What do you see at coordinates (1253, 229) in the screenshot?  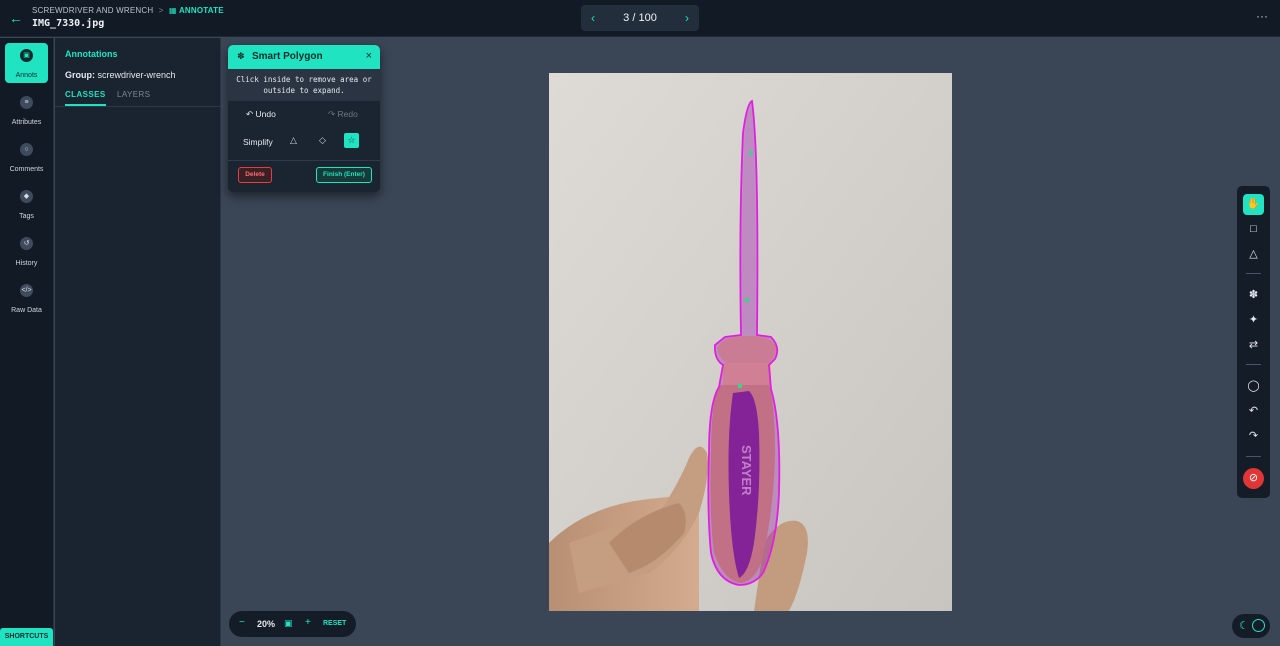 I see `bounding-box-icon: □` at bounding box center [1253, 229].